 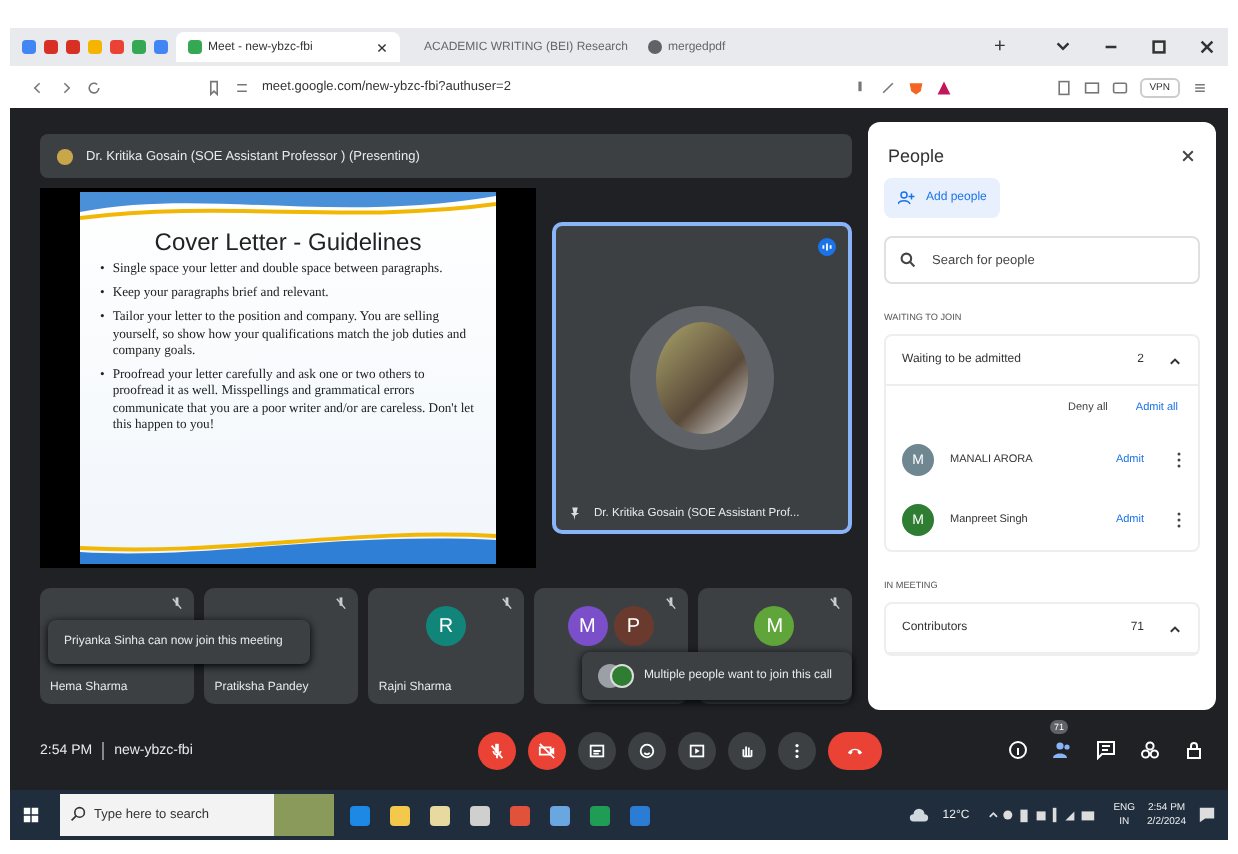 I want to click on panel-title: People, so click(x=916, y=156).